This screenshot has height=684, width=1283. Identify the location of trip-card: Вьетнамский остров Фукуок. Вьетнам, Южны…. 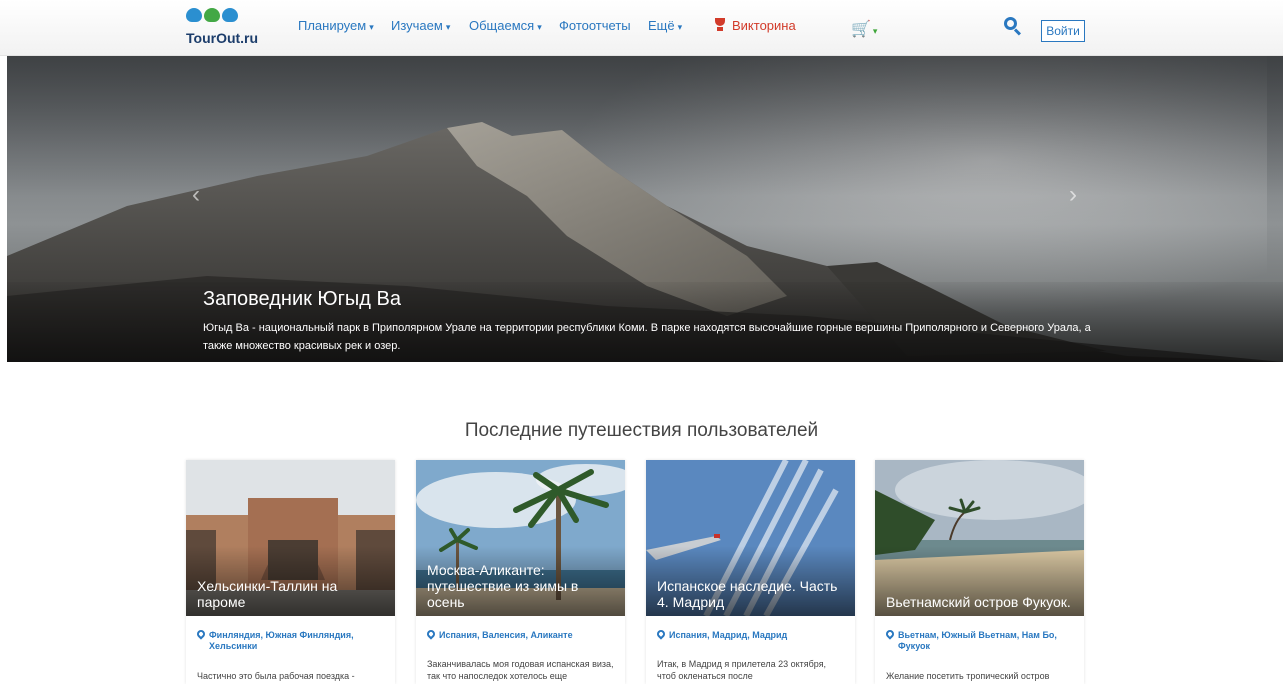
(979, 572).